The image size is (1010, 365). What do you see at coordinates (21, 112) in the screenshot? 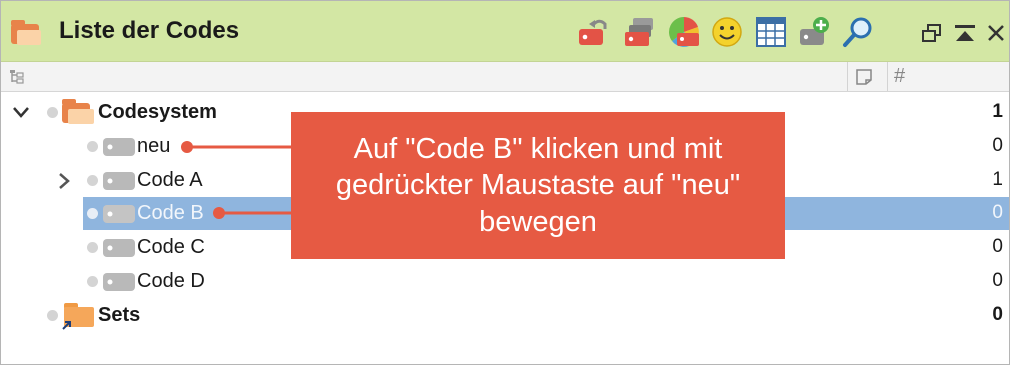
I see `chevron-down-icon` at bounding box center [21, 112].